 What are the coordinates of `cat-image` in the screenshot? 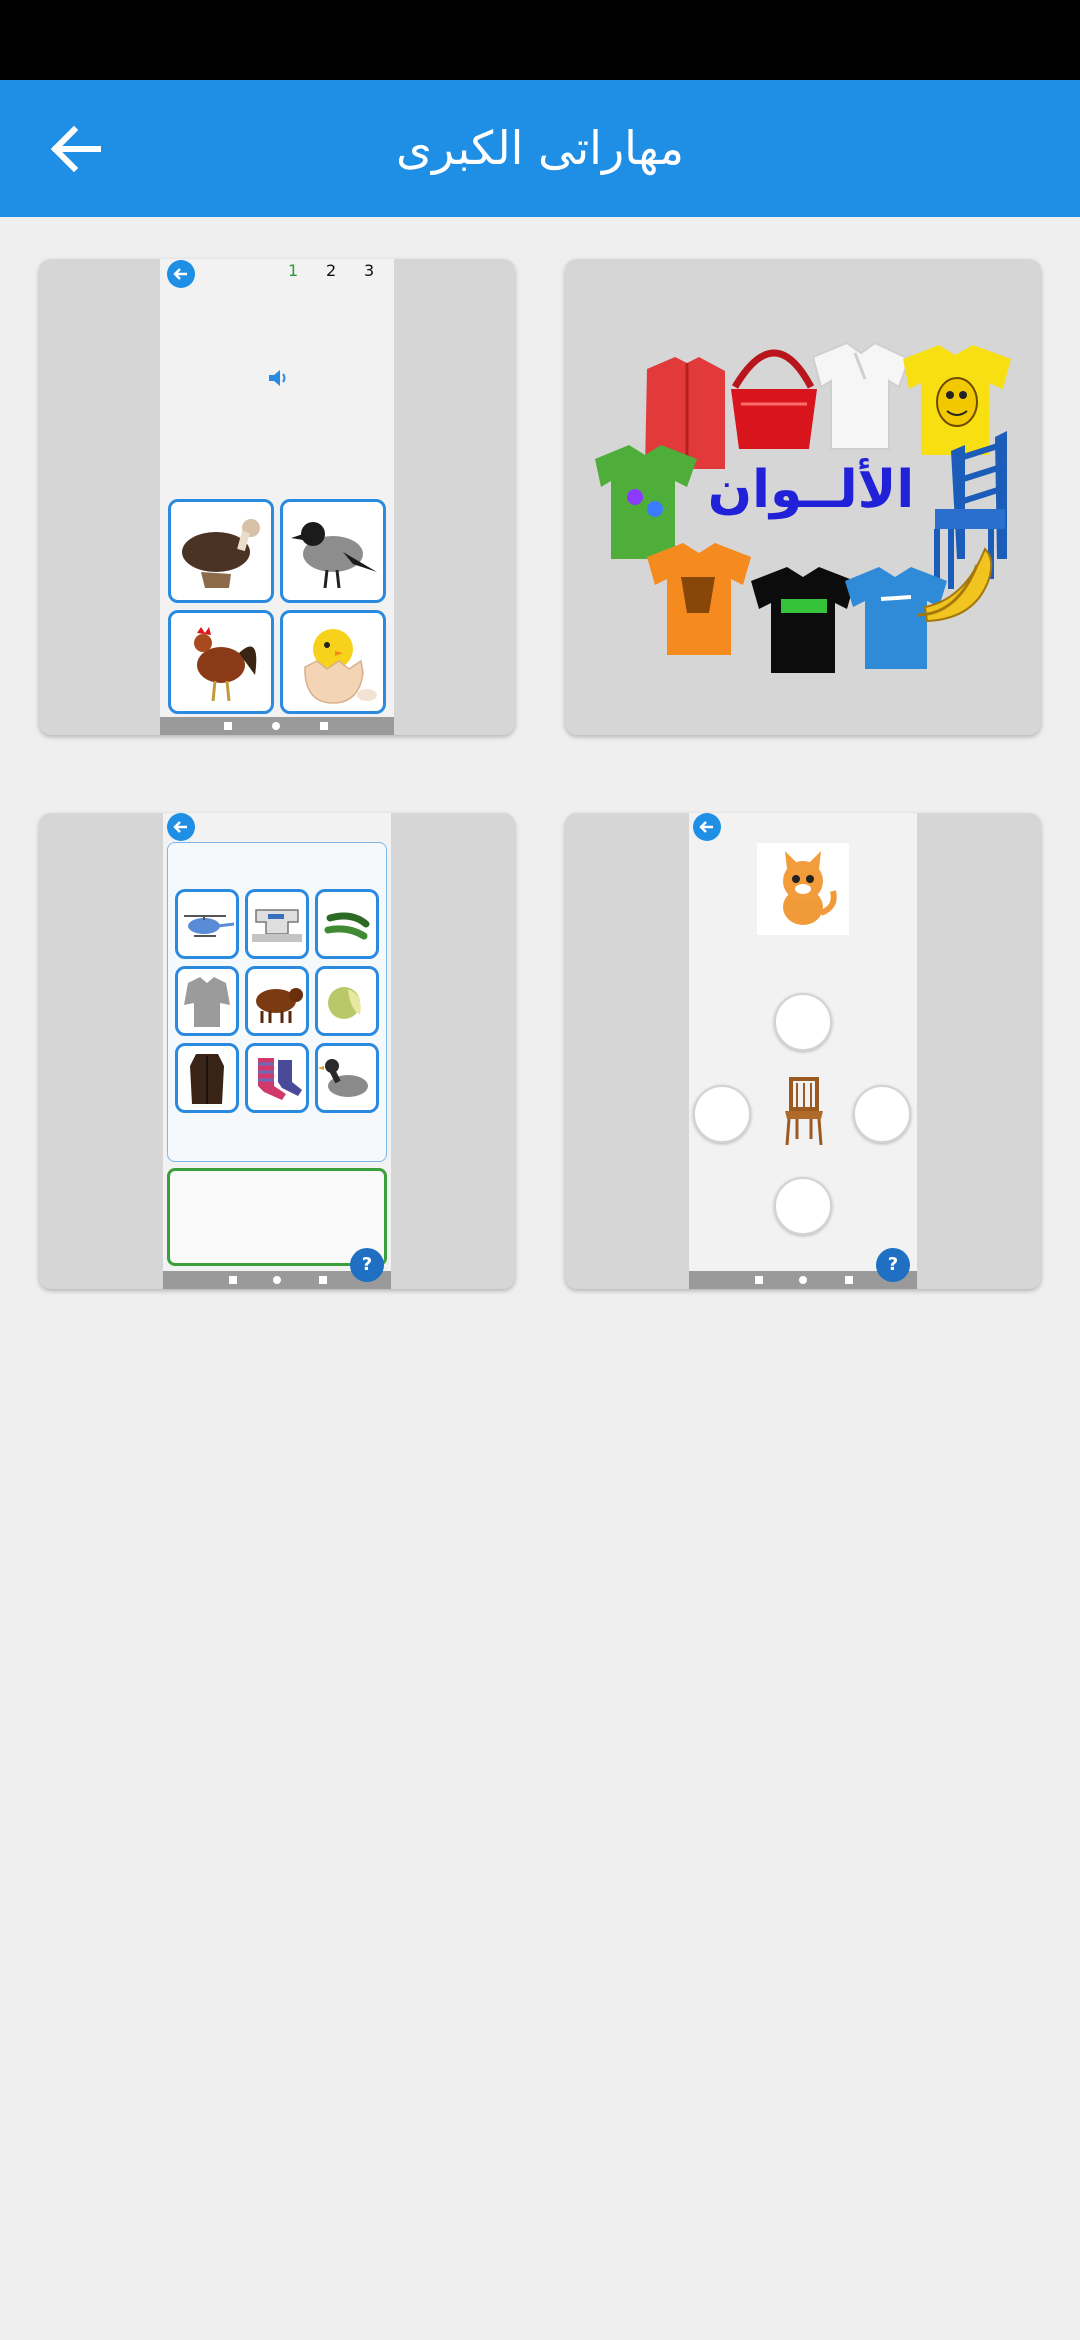 It's located at (803, 889).